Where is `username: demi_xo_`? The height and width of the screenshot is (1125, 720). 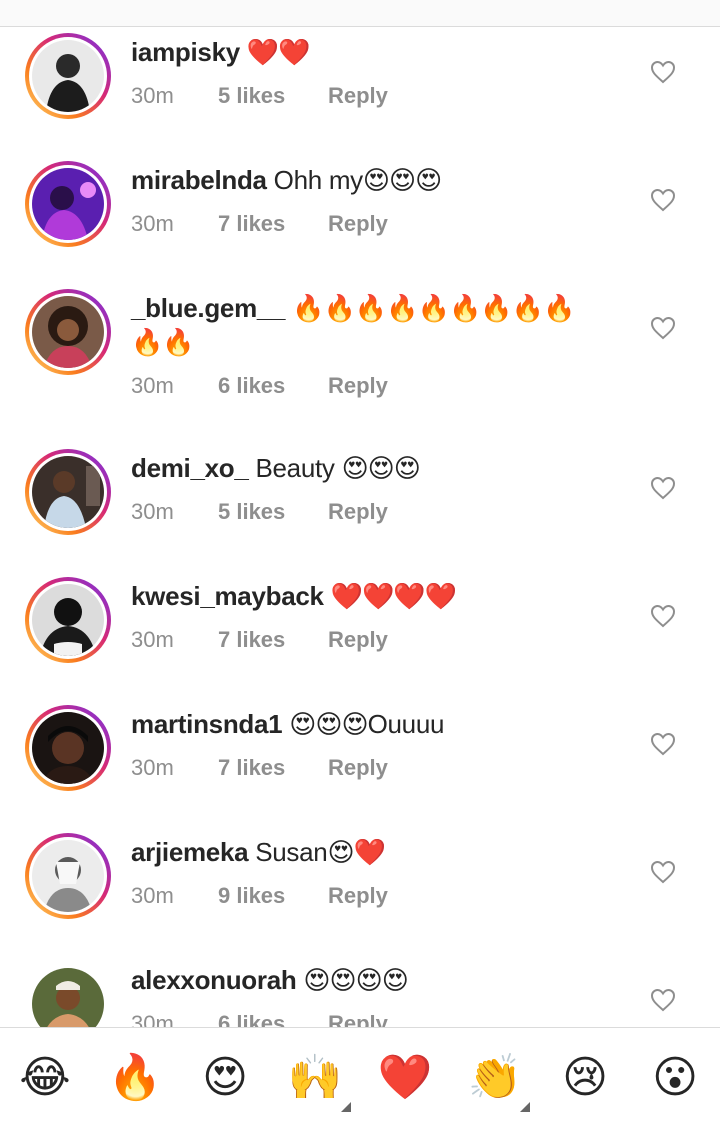 username: demi_xo_ is located at coordinates (190, 468).